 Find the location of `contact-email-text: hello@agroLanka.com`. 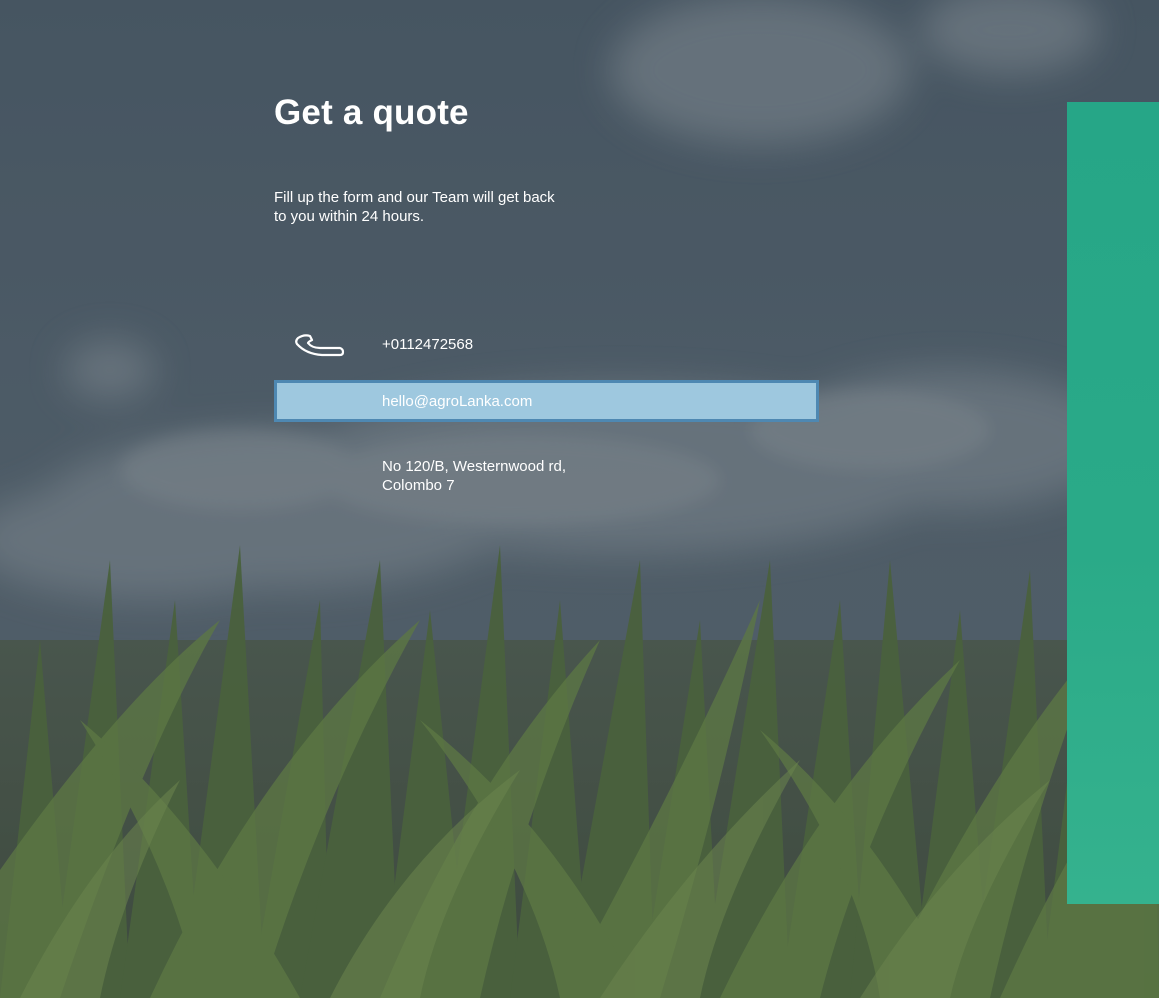

contact-email-text: hello@agroLanka.com is located at coordinates (457, 401).